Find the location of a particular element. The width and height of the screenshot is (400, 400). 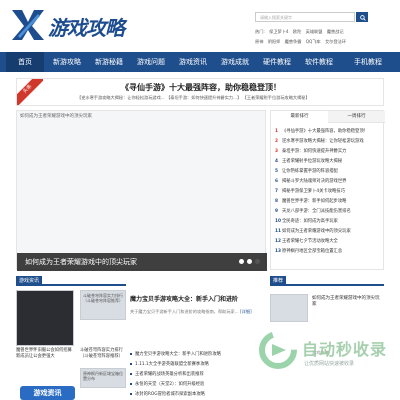

list-item: 5 让你熟练掌握手游的阵容搭配 is located at coordinates (329, 171).